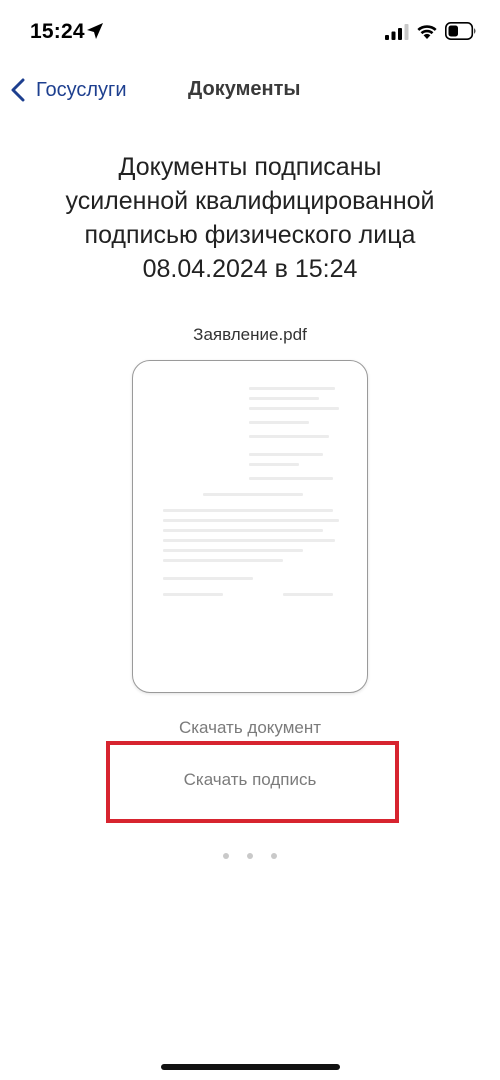  What do you see at coordinates (18, 90) in the screenshot?
I see `chevron-left-icon` at bounding box center [18, 90].